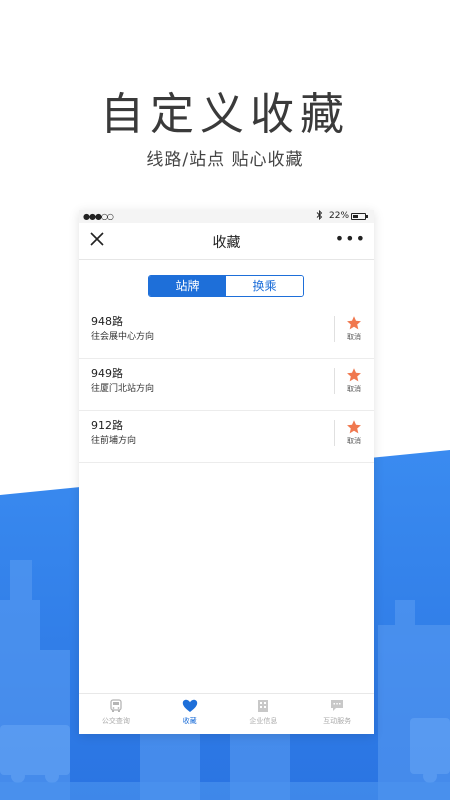 This screenshot has height=800, width=450. I want to click on list-item: 948路 往会展中心方向 取消, so click(226, 333).